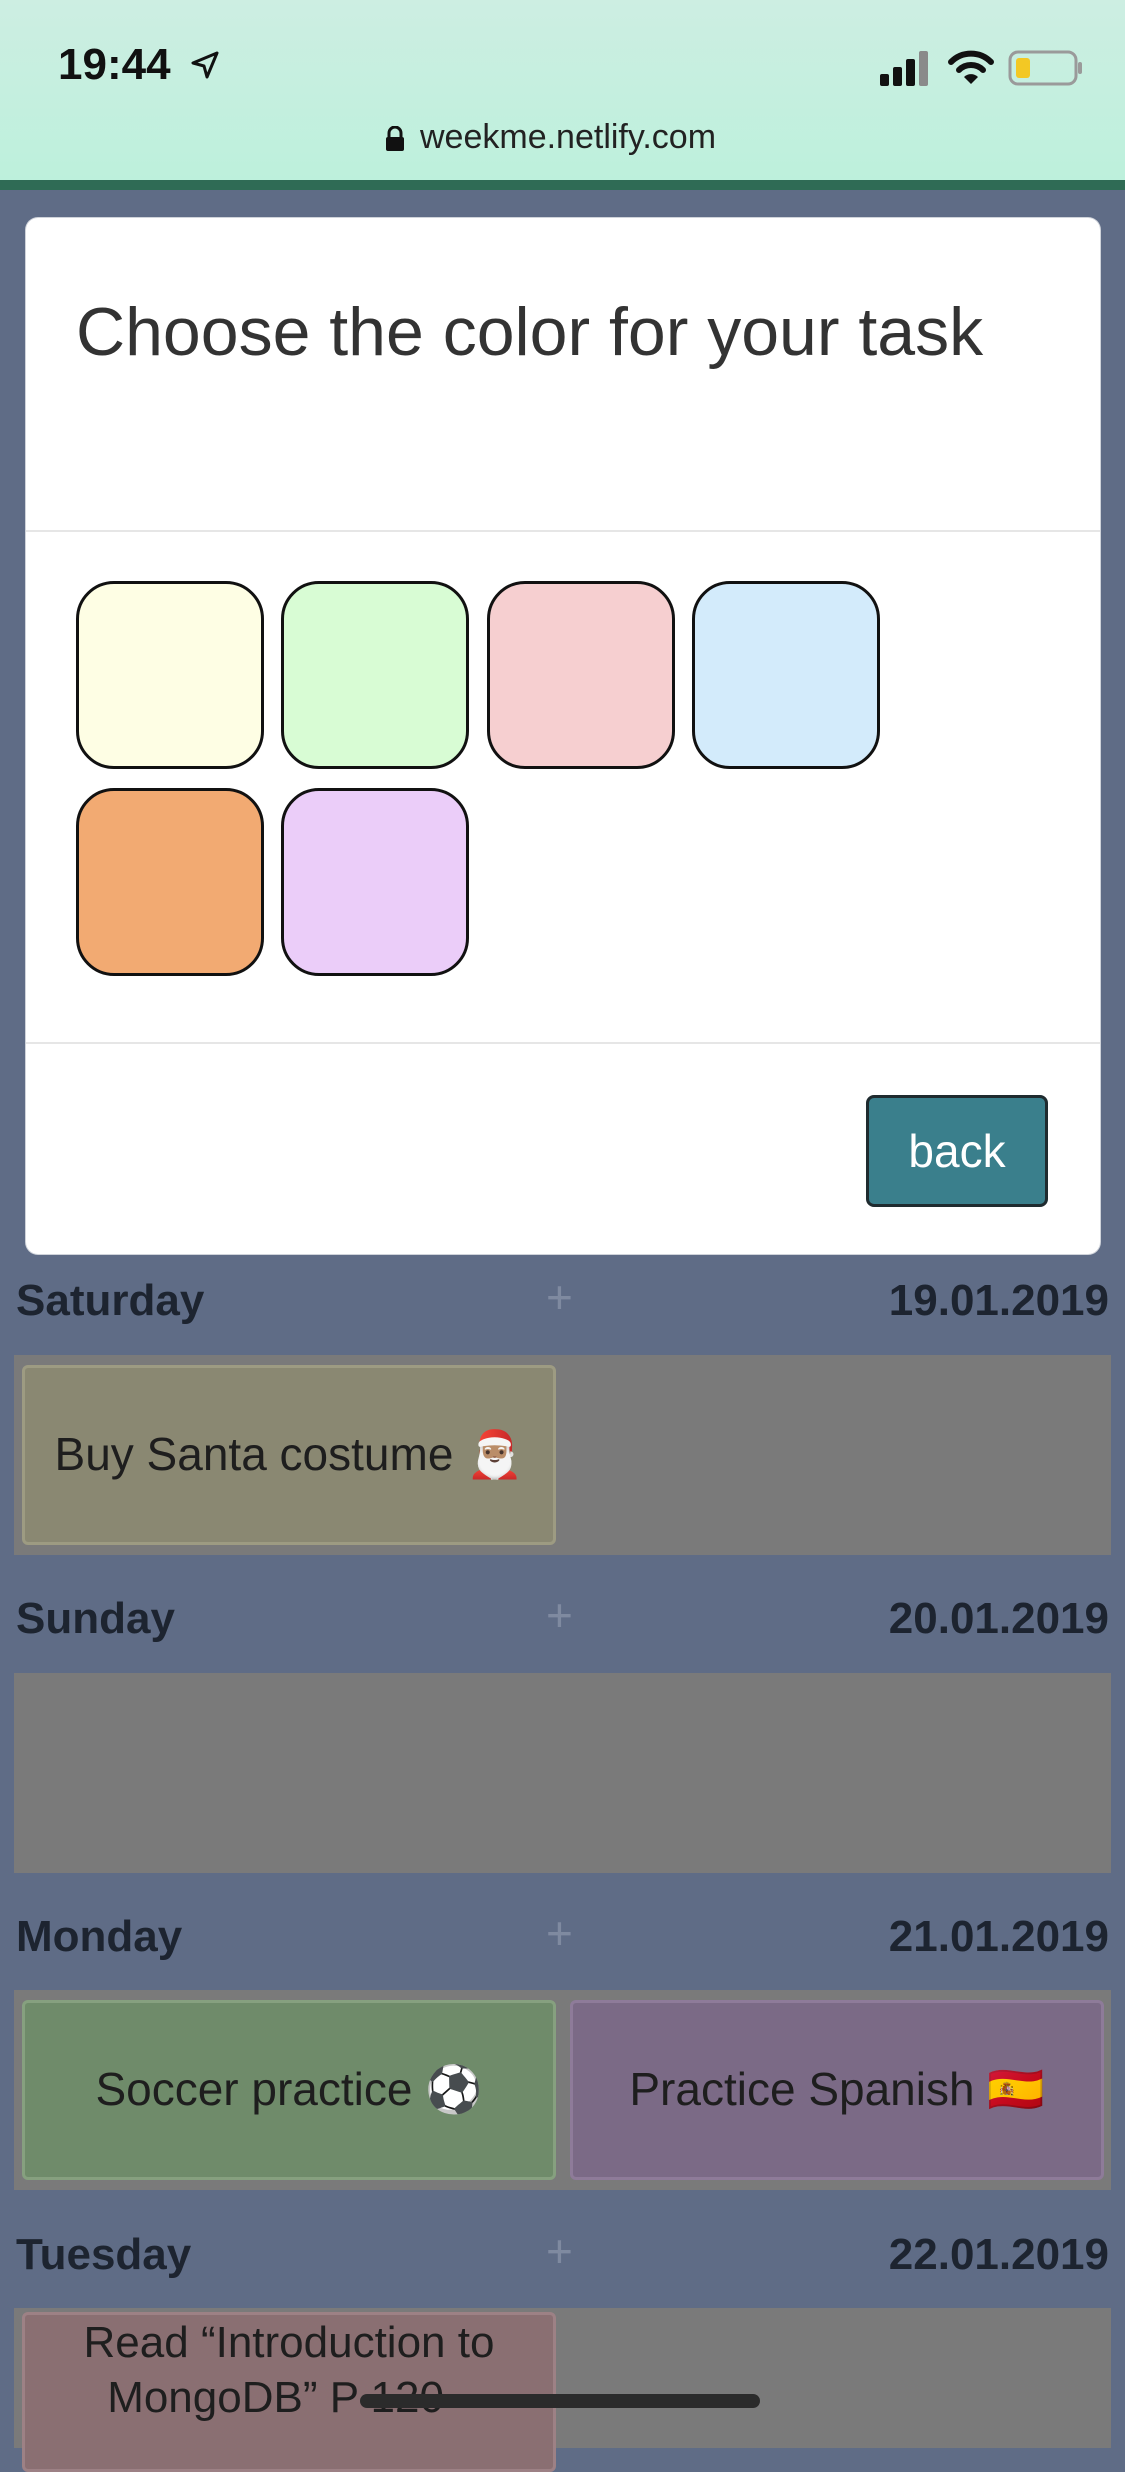 This screenshot has width=1125, height=2472. I want to click on task-label: Buy Santa costume 🎅🏽, so click(289, 1454).